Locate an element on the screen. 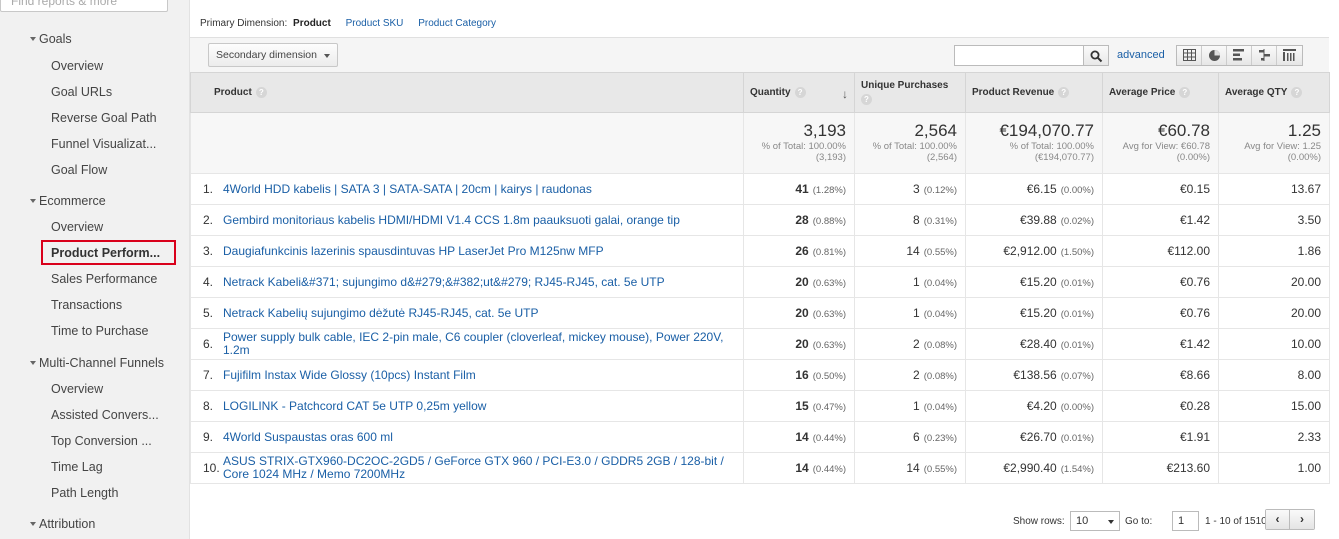  search-button is located at coordinates (1096, 55).